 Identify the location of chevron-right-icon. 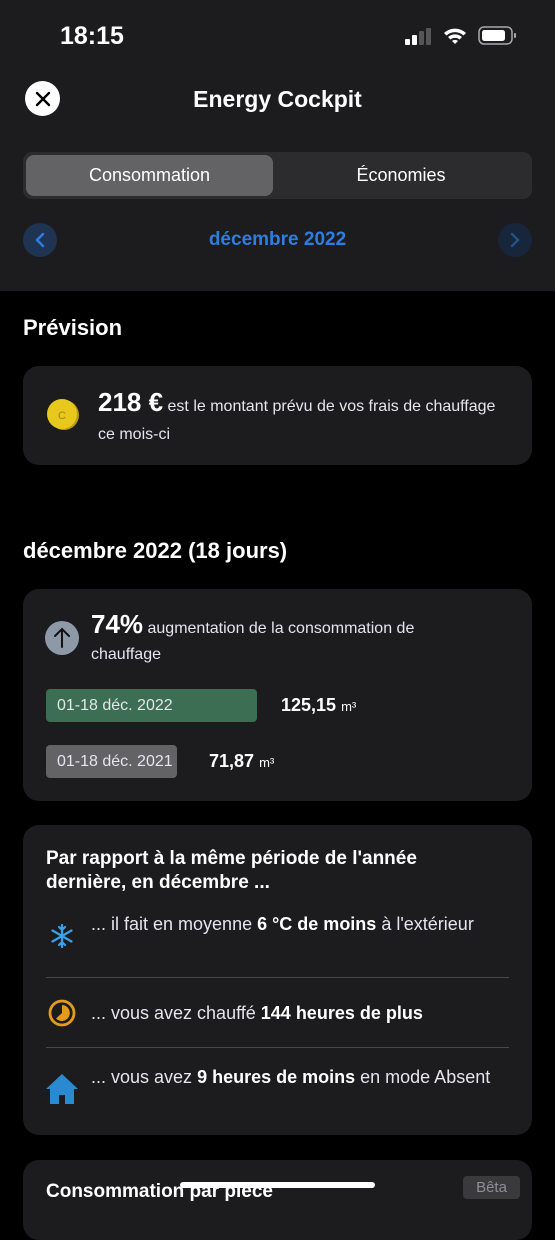
(515, 240).